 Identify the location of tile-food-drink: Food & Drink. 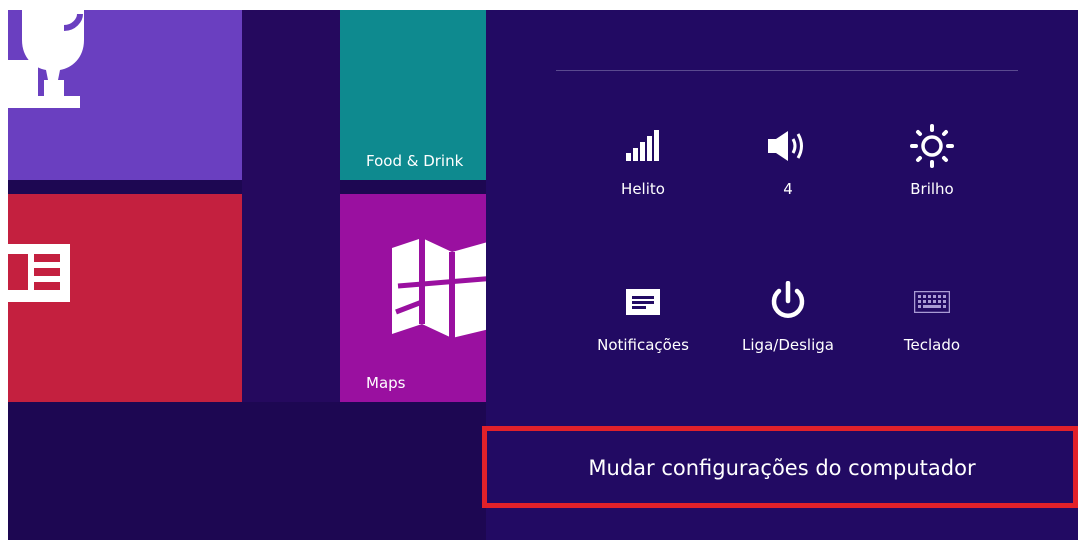
(420, 95).